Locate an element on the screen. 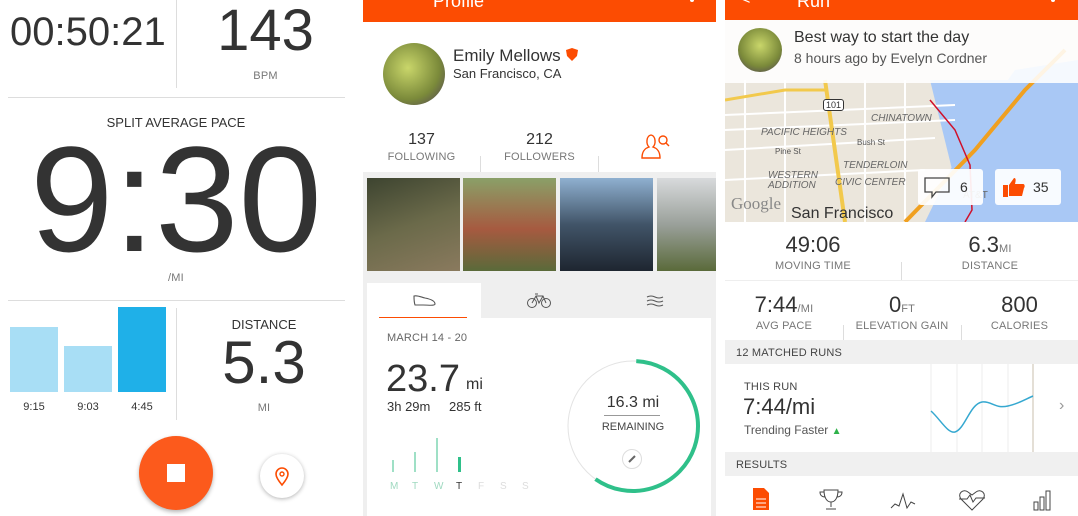 The image size is (1078, 516). highway-shield: 101 is located at coordinates (834, 105).